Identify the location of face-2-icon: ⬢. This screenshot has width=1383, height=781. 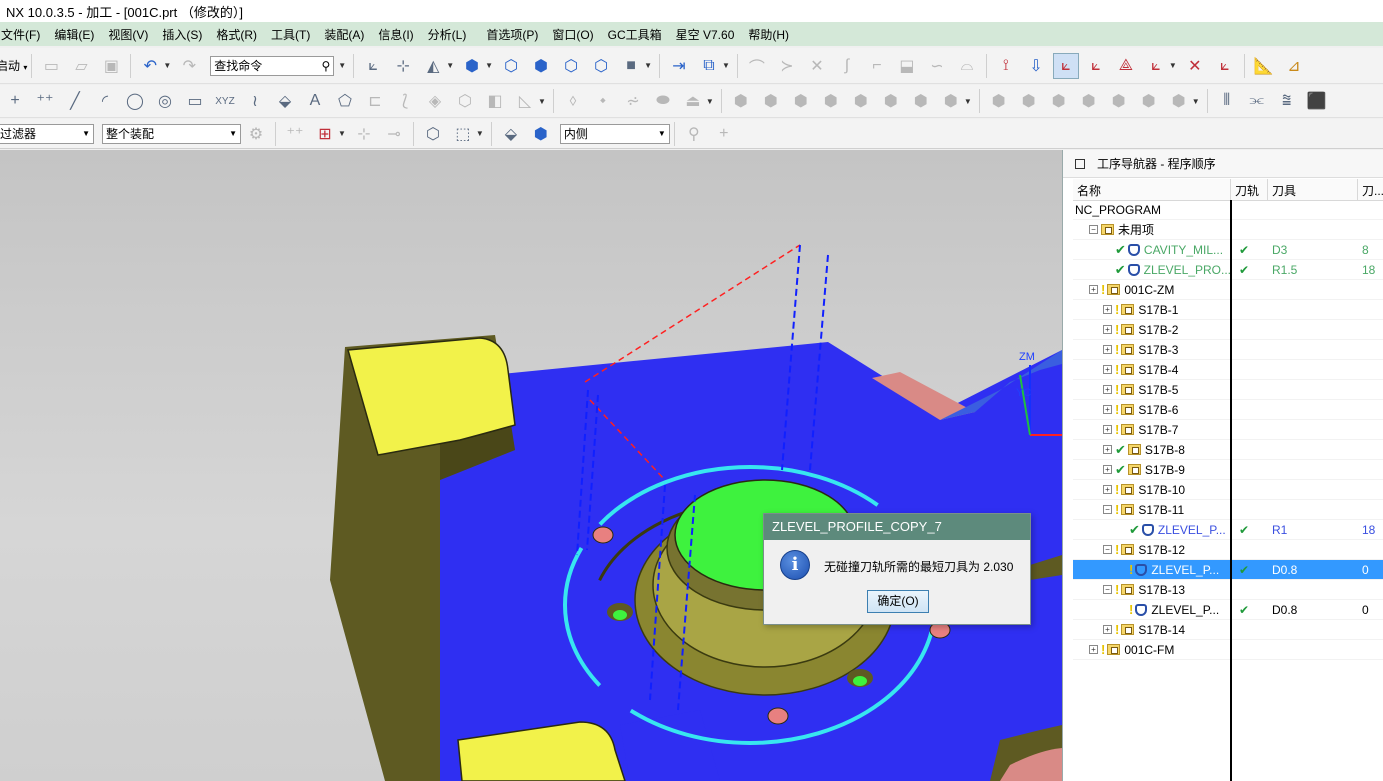
(1029, 101).